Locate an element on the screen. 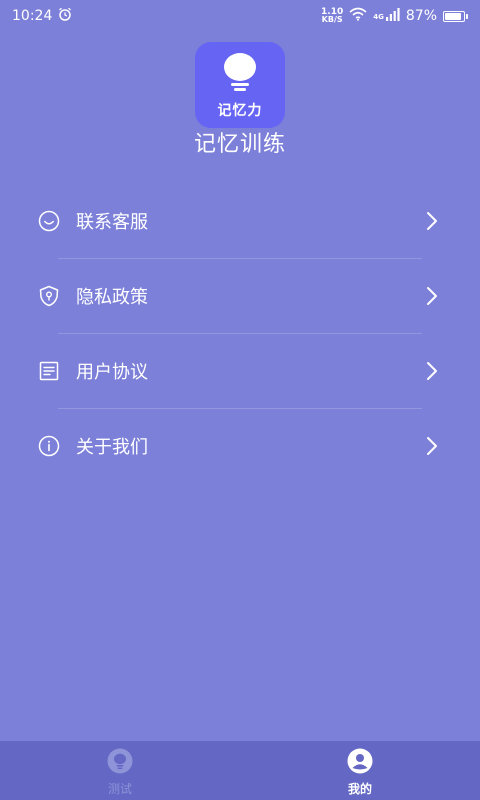  menu-item-label: 用户协议 is located at coordinates (112, 372).